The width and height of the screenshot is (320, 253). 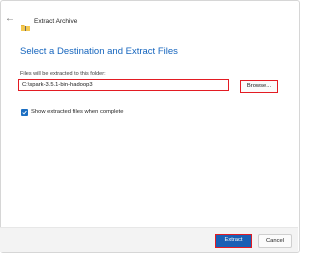 I want to click on destination-path-input, so click(x=123, y=85).